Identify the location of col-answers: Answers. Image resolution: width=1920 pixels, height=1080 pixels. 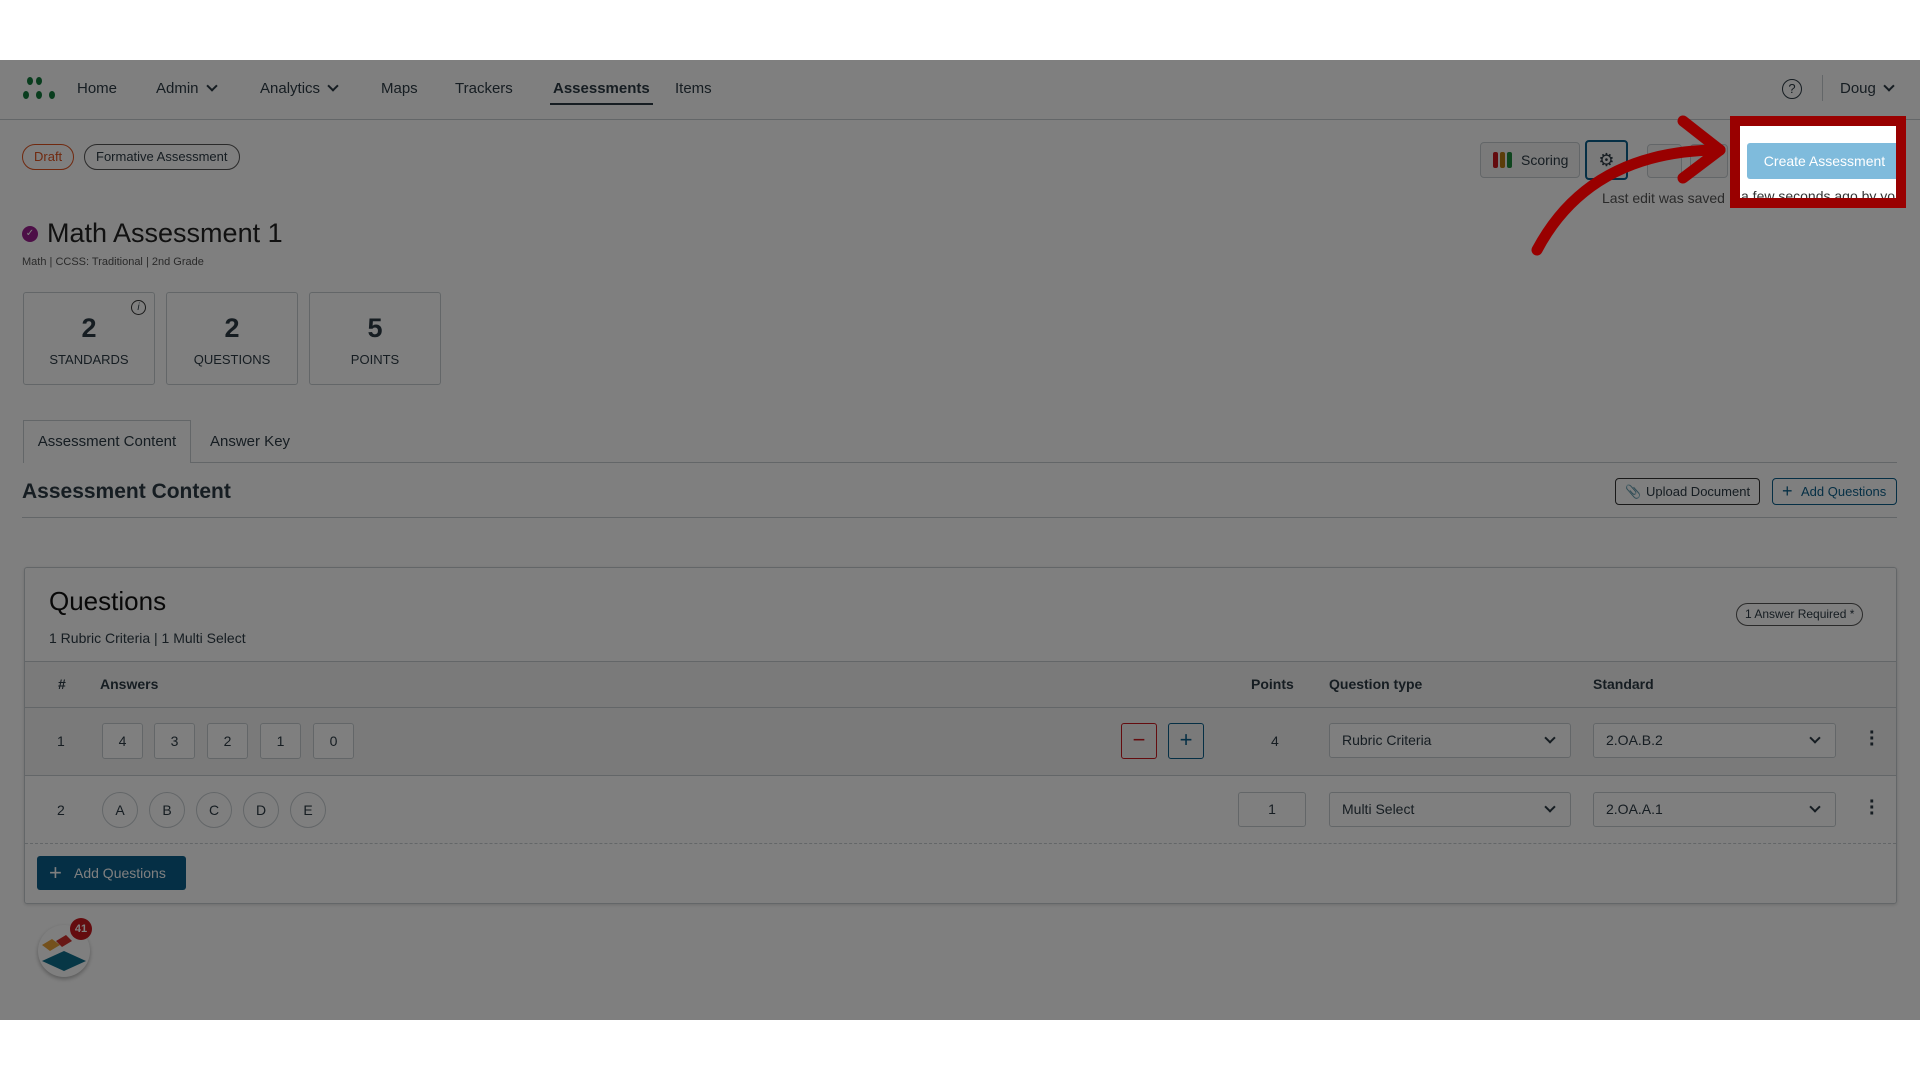
(129, 684).